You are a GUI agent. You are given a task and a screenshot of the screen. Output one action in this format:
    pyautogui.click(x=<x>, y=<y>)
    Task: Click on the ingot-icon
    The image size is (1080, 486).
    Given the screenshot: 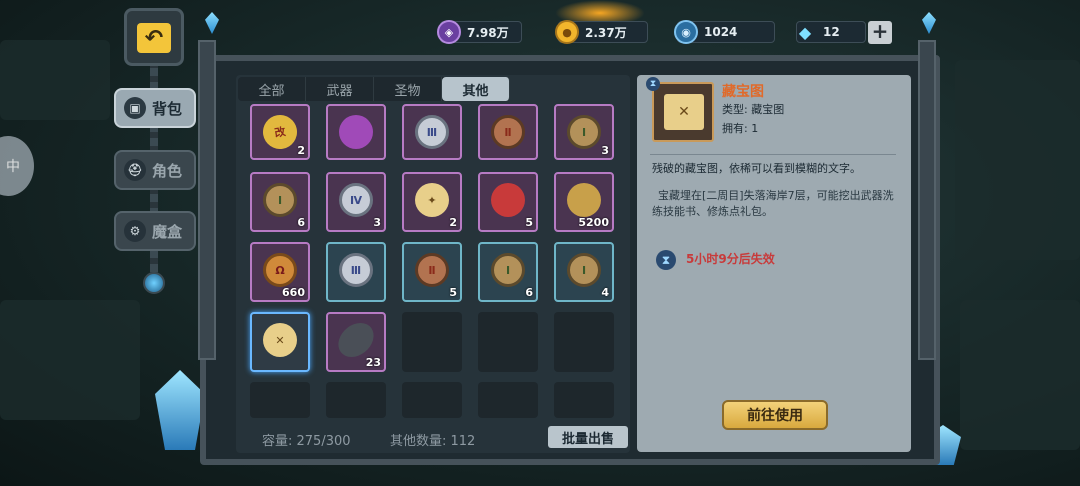 What is the action you would take?
    pyautogui.click(x=356, y=340)
    